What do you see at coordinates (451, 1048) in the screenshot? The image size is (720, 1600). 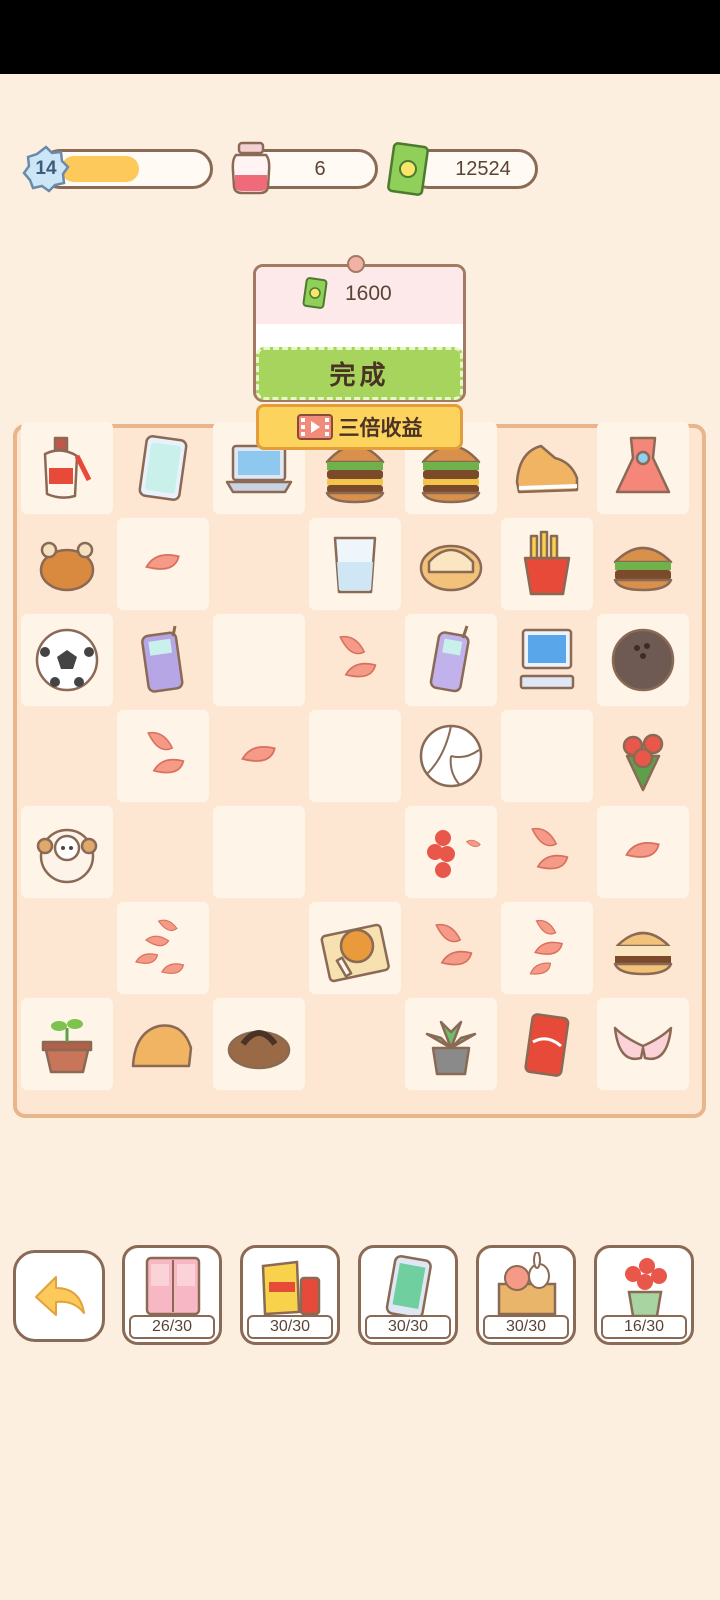 I see `succulent-pot-icon` at bounding box center [451, 1048].